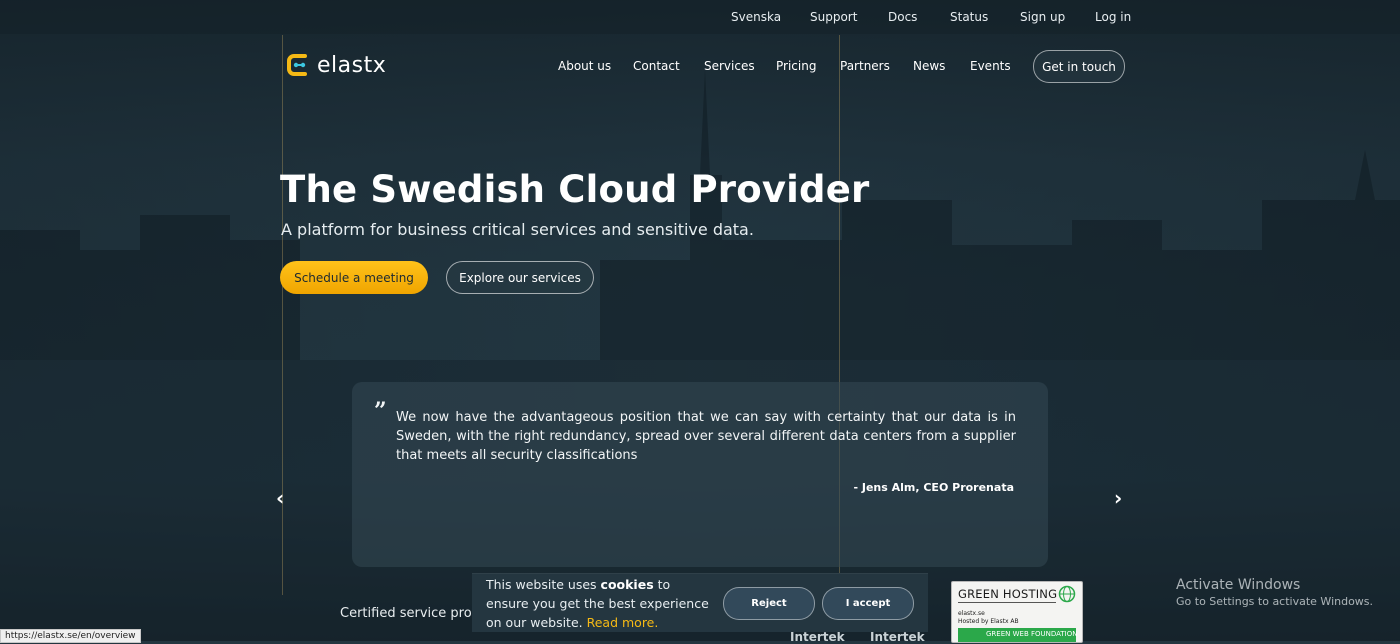  I want to click on get-in-touch-button: Get in touch, so click(1079, 66).